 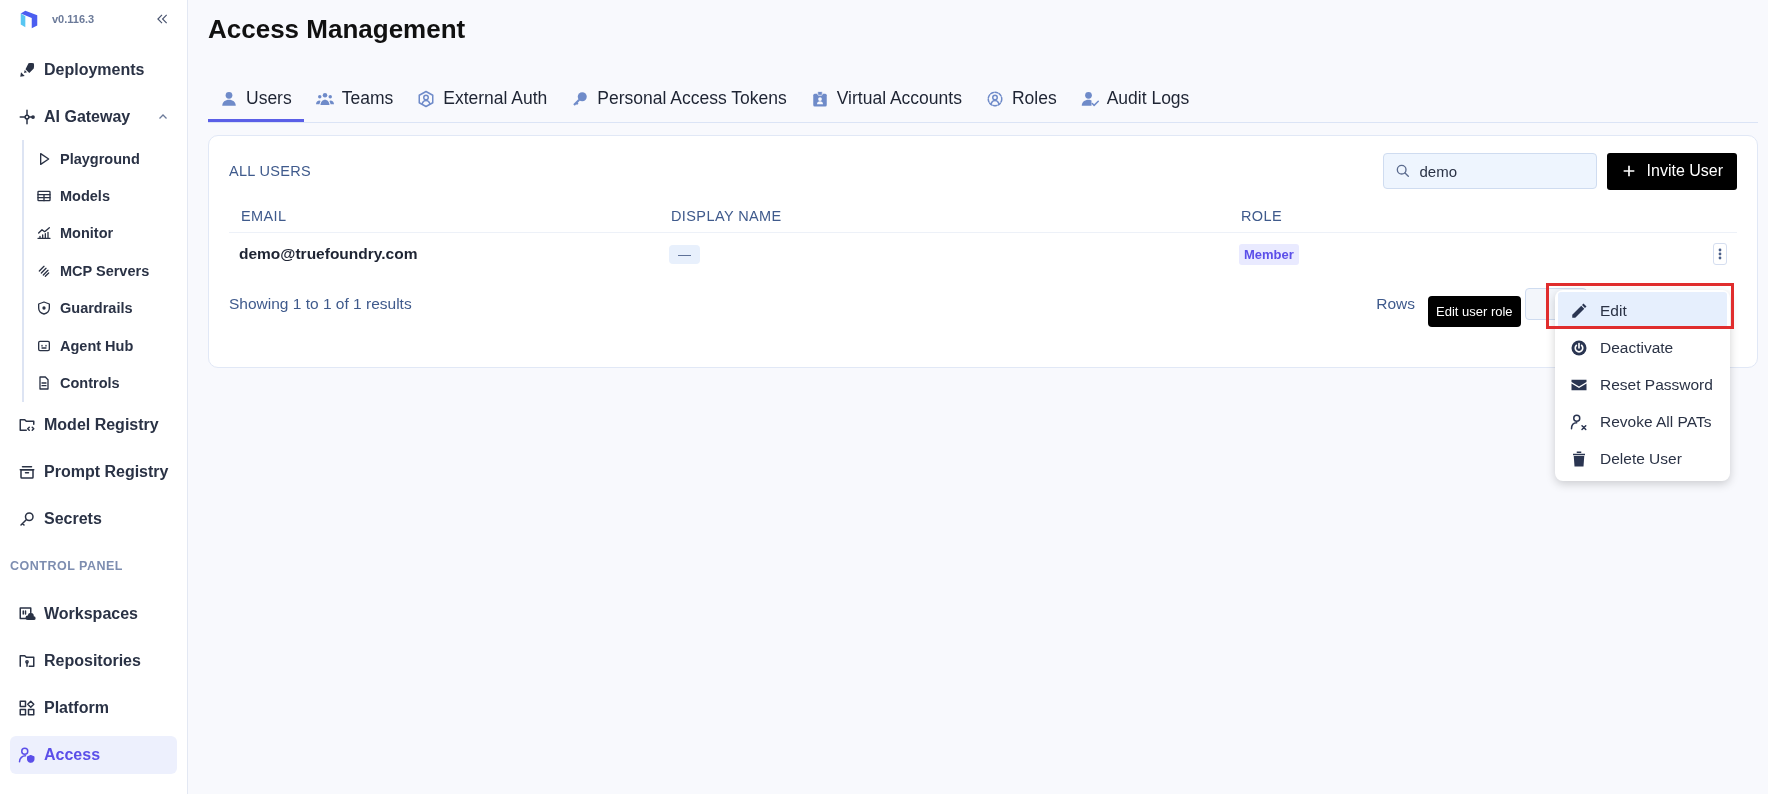 I want to click on sidebar-item: Guardrails, so click(x=100, y=308).